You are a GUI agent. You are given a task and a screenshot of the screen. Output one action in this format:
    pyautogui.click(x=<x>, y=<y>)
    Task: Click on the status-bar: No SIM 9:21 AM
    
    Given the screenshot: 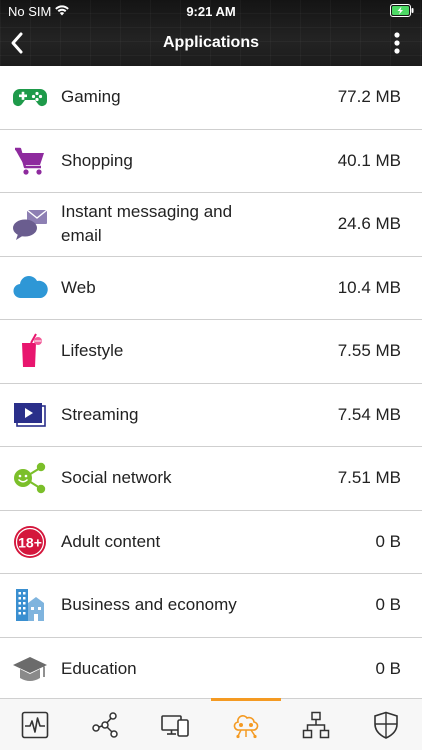 What is the action you would take?
    pyautogui.click(x=211, y=11)
    